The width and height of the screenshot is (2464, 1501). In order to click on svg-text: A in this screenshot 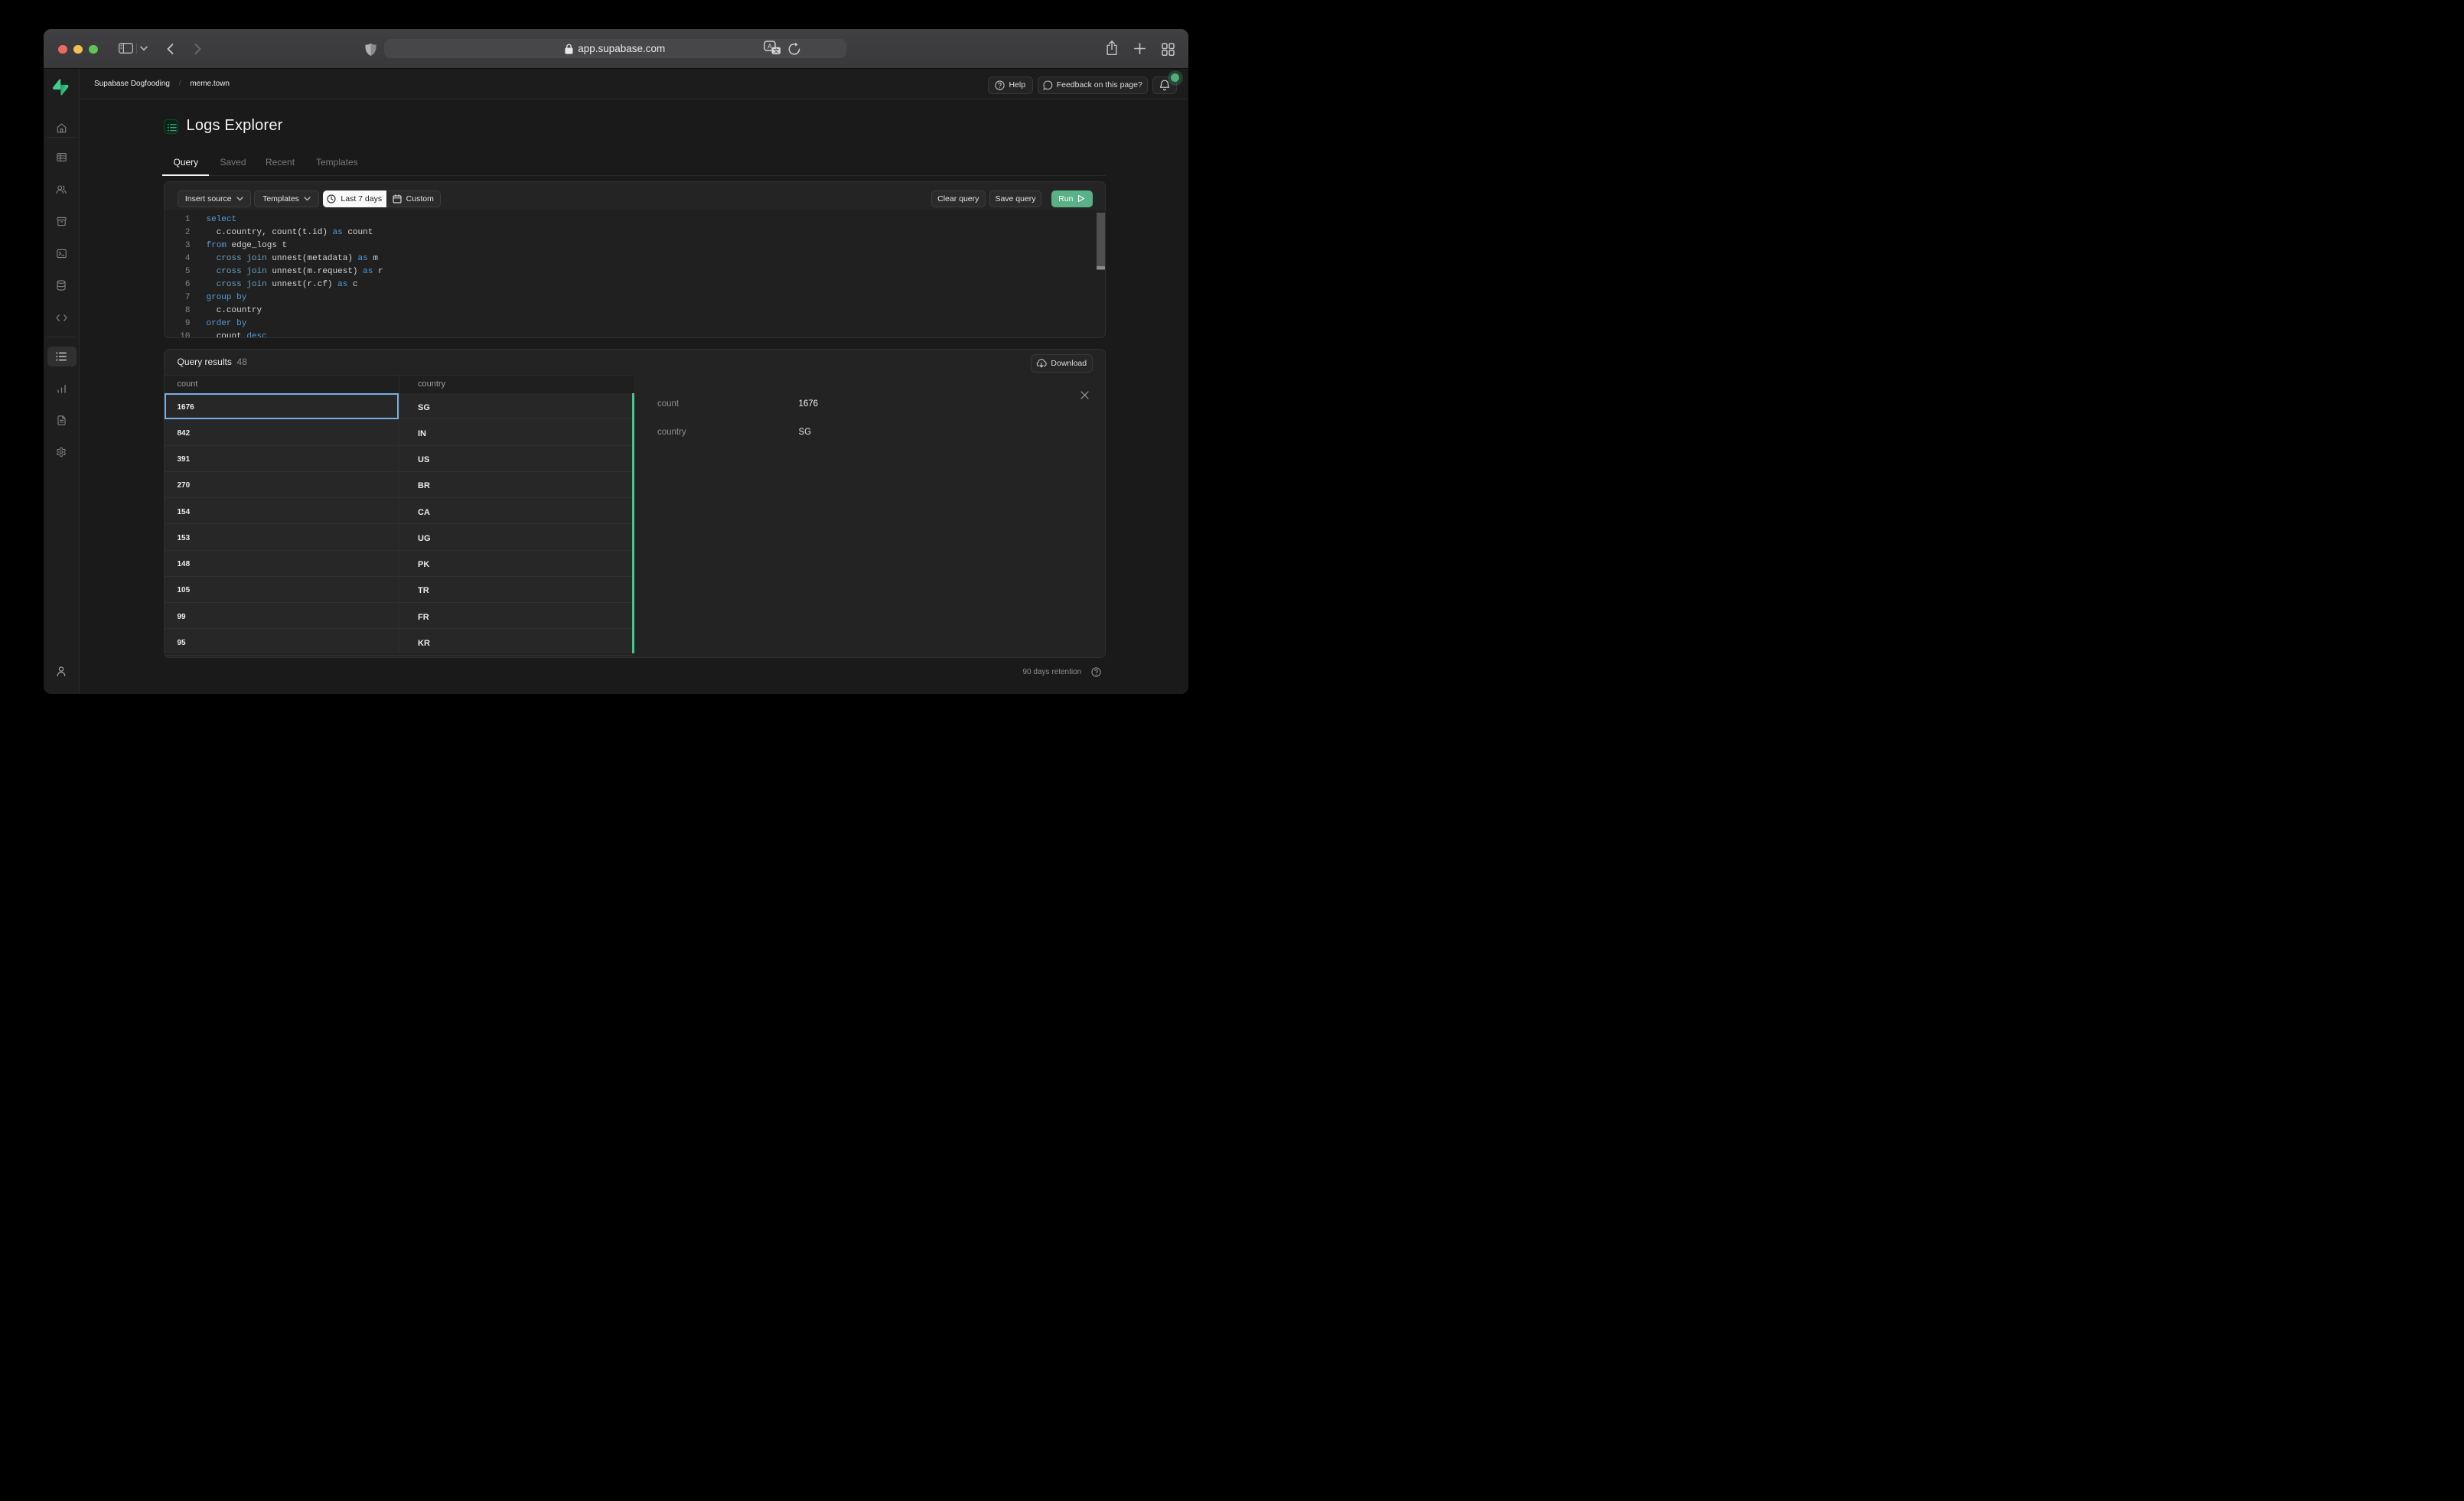, I will do `click(770, 47)`.